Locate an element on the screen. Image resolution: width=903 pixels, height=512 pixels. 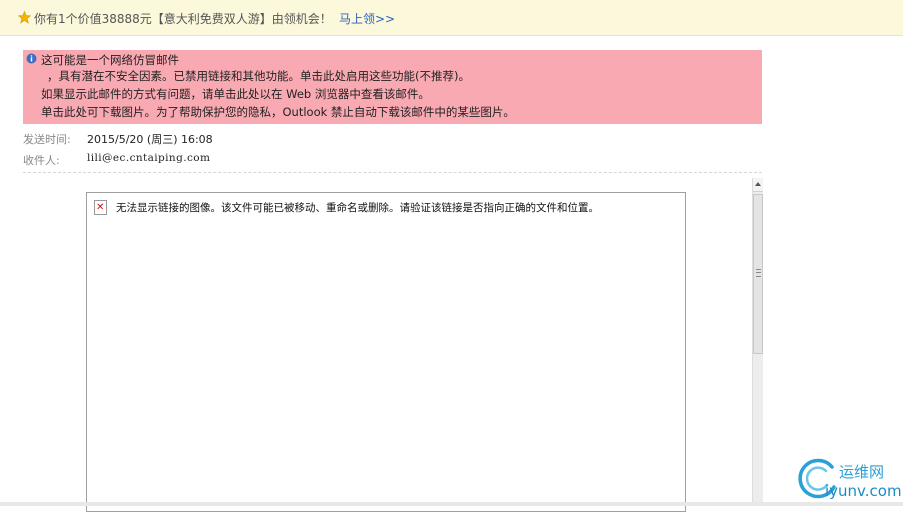
arrow-up-icon is located at coordinates (758, 184).